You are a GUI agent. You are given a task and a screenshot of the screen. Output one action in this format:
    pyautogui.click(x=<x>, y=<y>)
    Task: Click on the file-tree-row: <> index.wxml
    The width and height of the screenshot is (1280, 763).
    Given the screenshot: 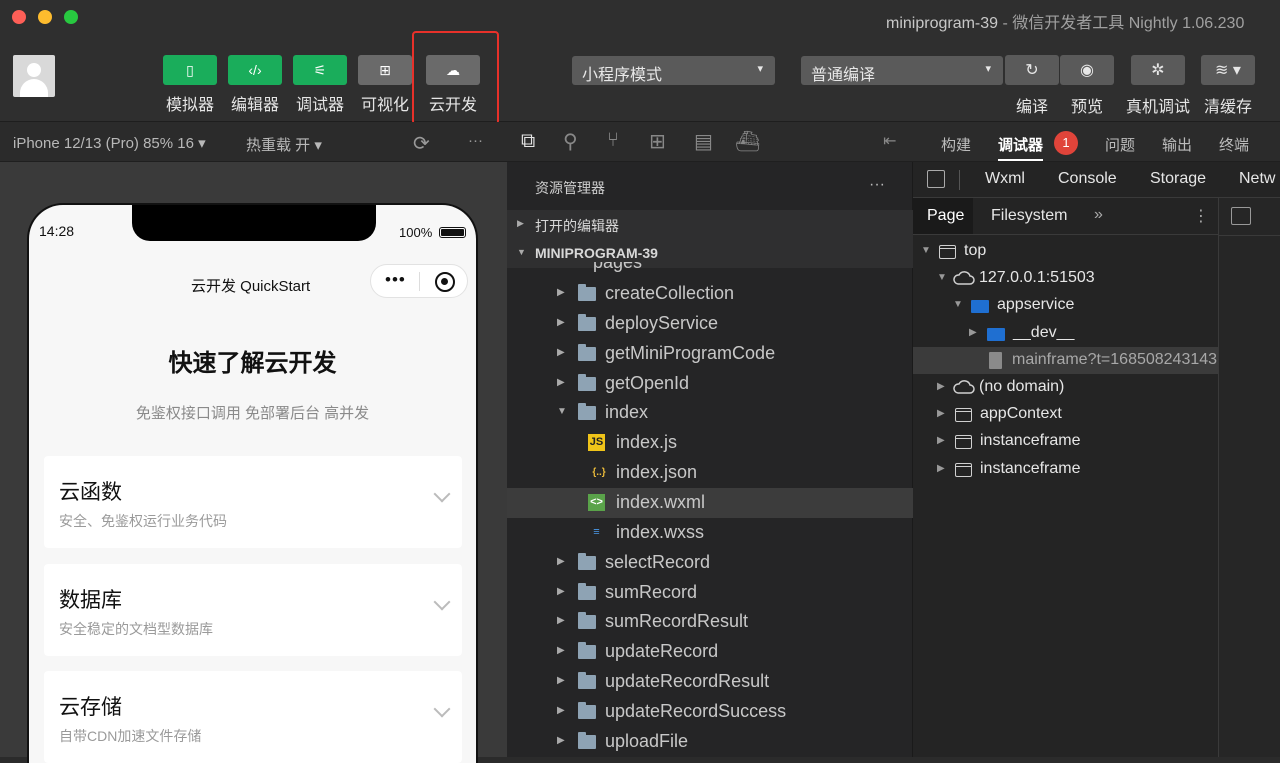 What is the action you would take?
    pyautogui.click(x=710, y=502)
    